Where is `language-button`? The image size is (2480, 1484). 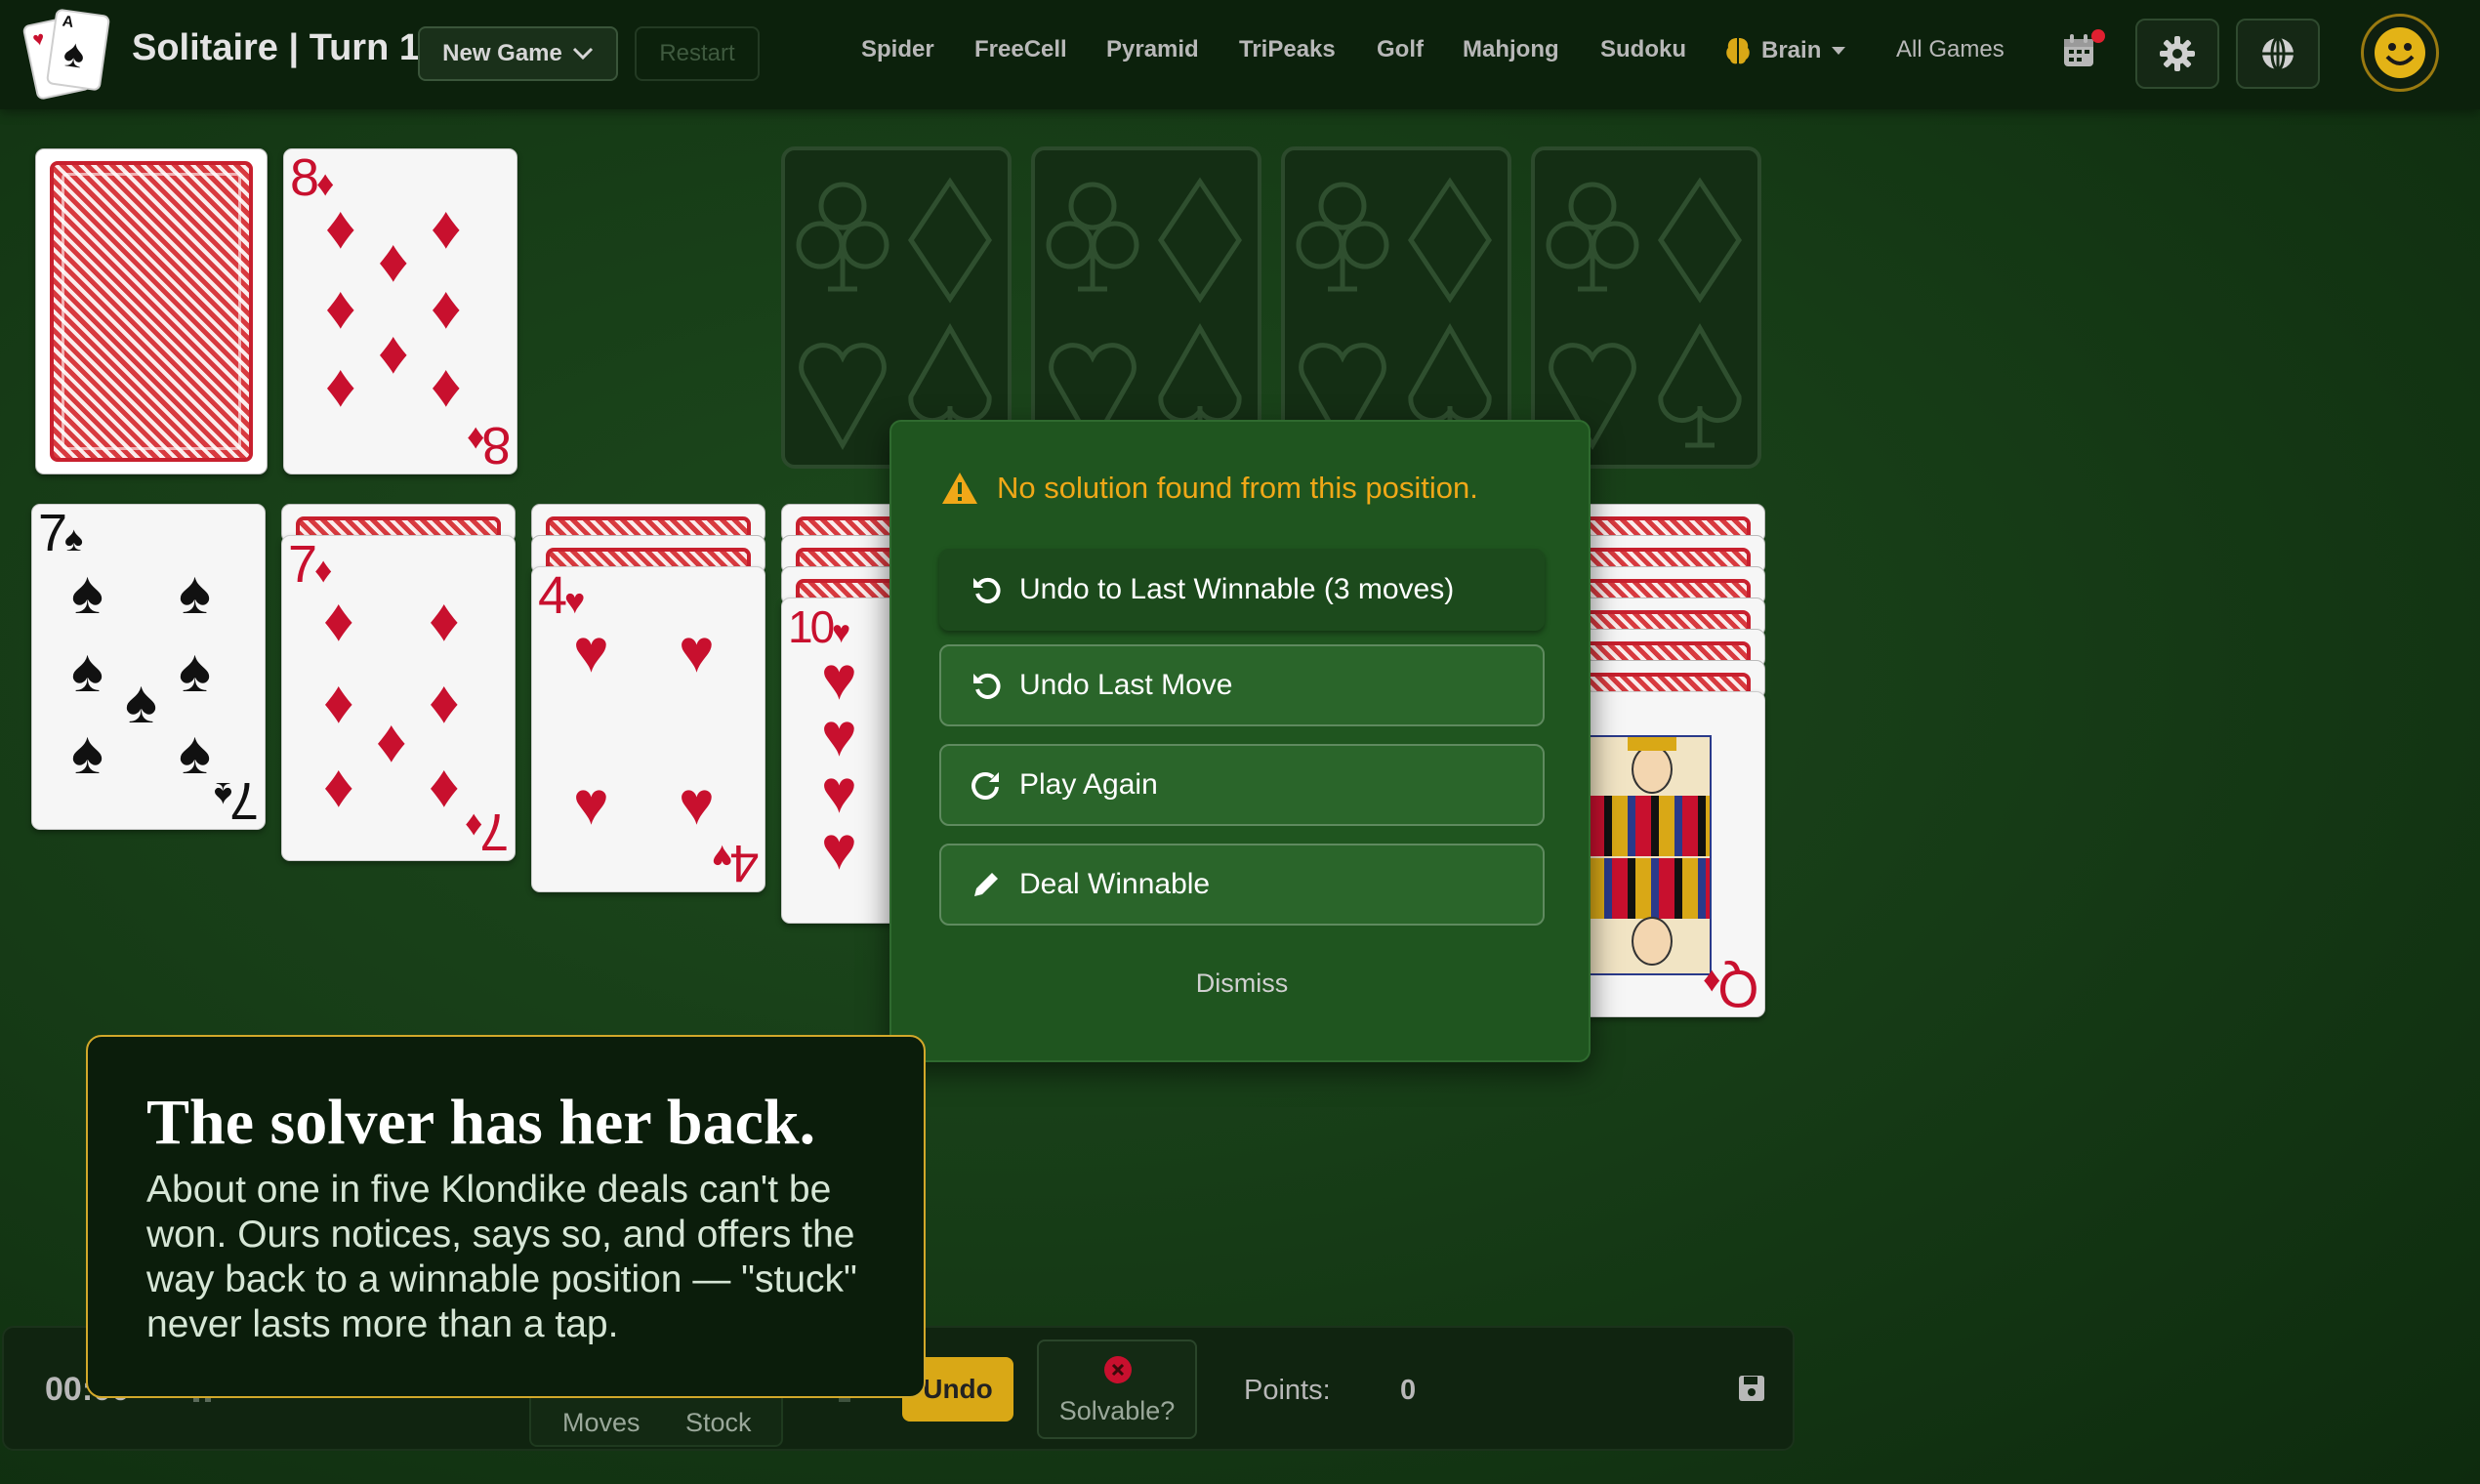
language-button is located at coordinates (2278, 54).